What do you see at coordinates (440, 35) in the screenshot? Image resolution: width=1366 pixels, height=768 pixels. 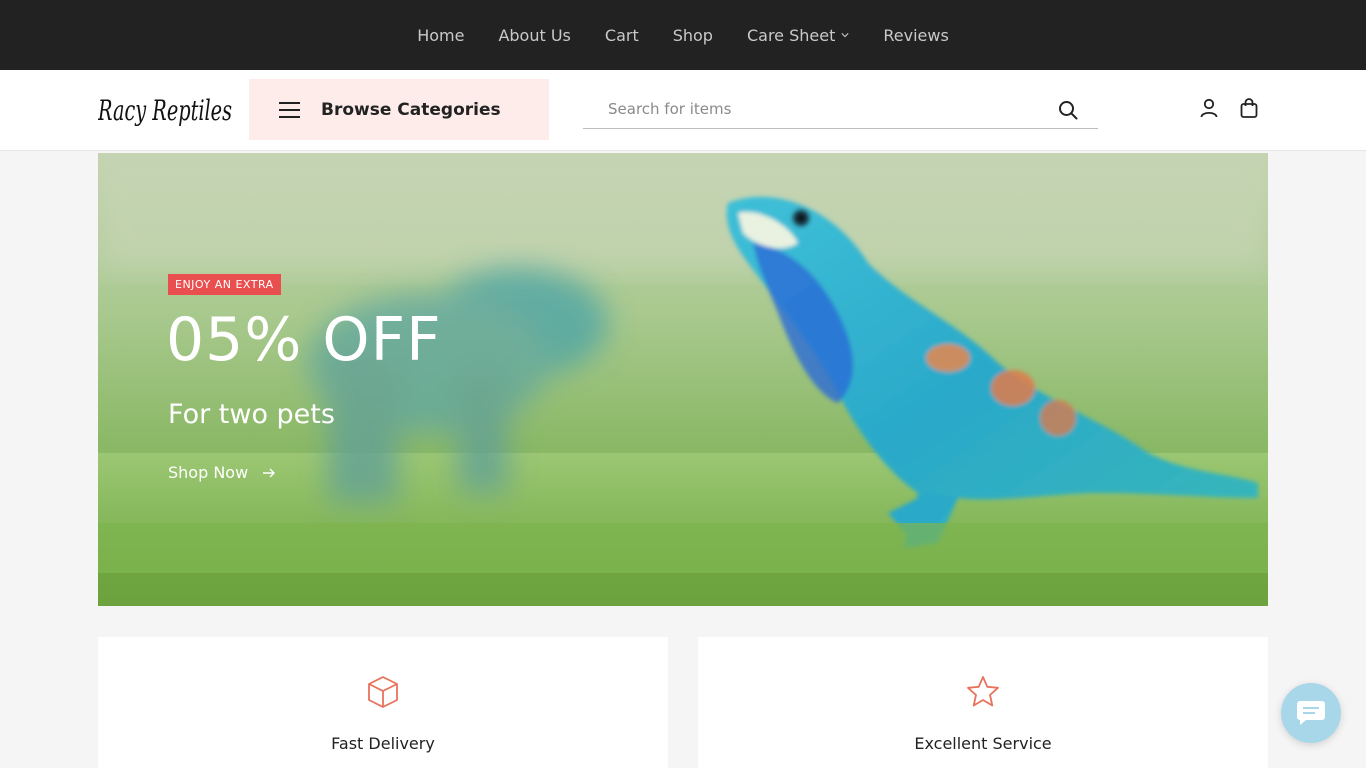 I see `nav-item-home: Home` at bounding box center [440, 35].